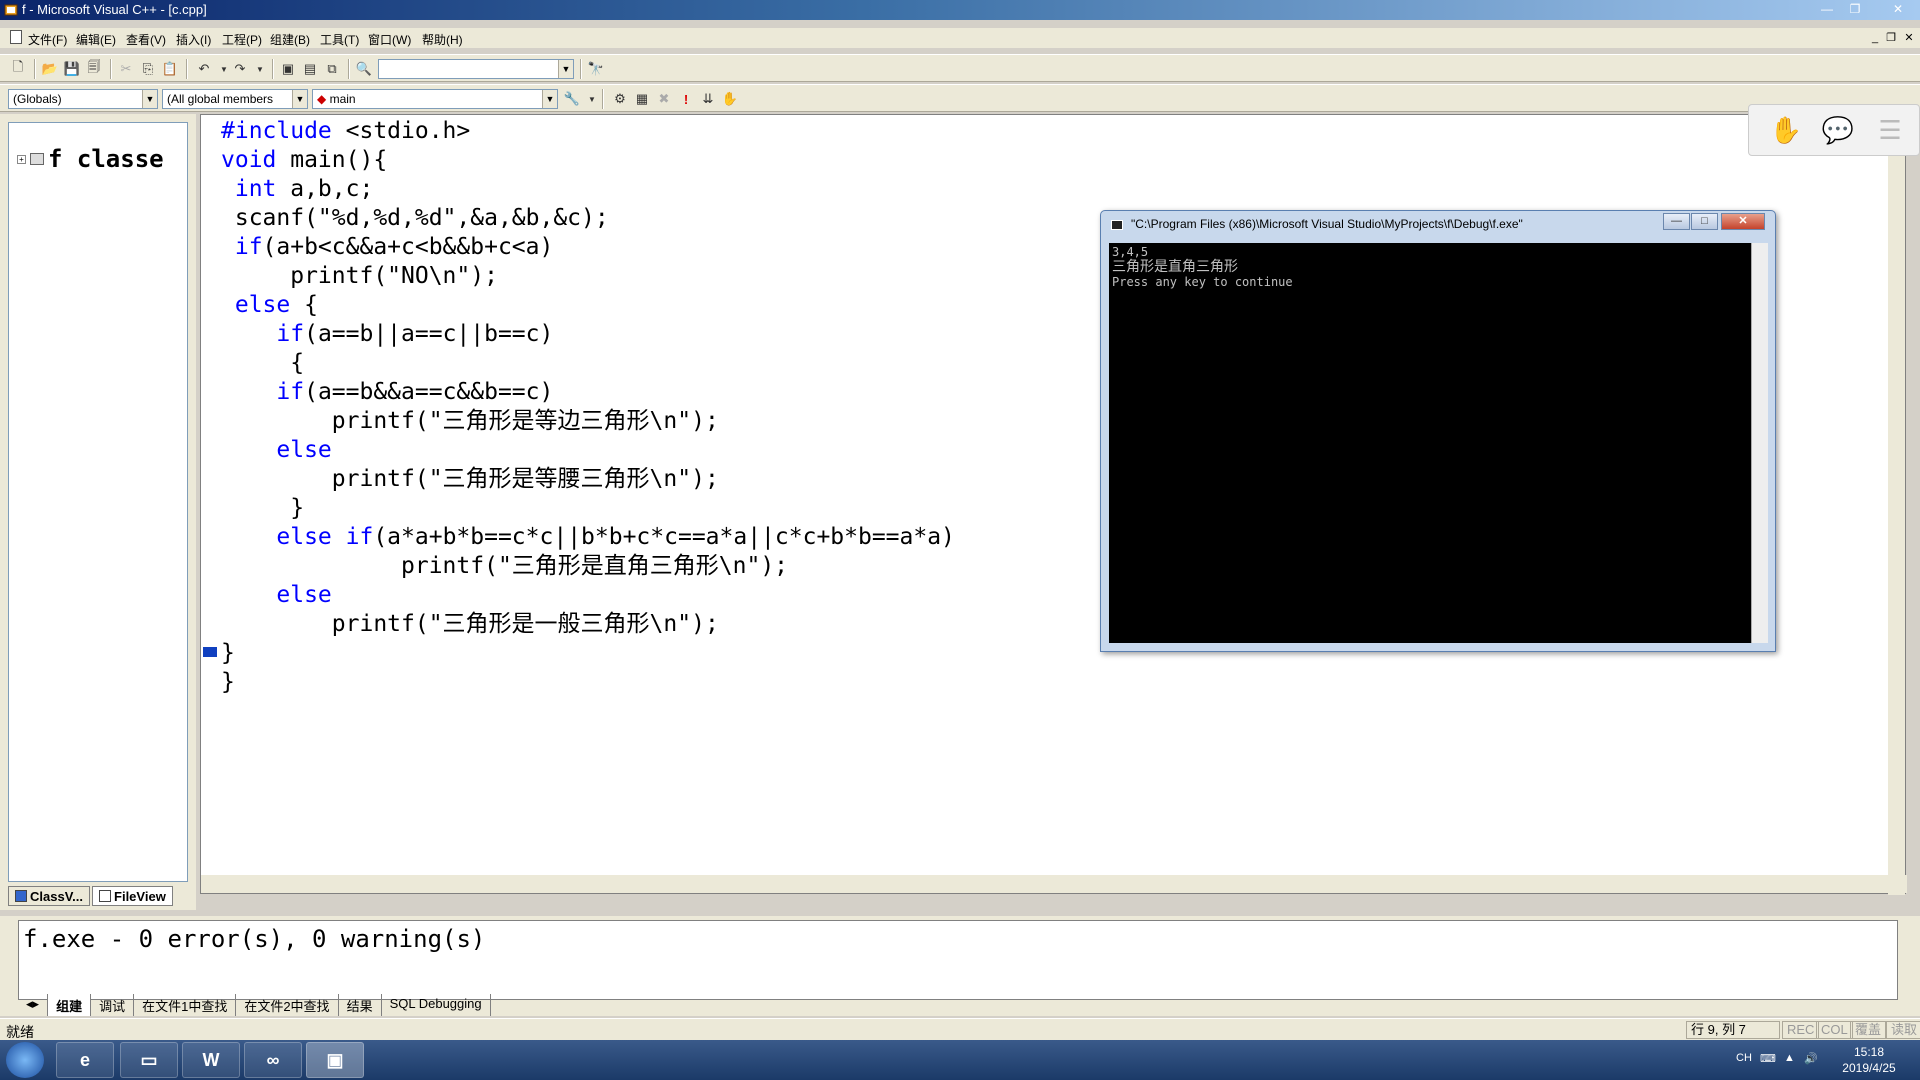 Image resolution: width=1920 pixels, height=1080 pixels. I want to click on cut-icon: ✂, so click(126, 69).